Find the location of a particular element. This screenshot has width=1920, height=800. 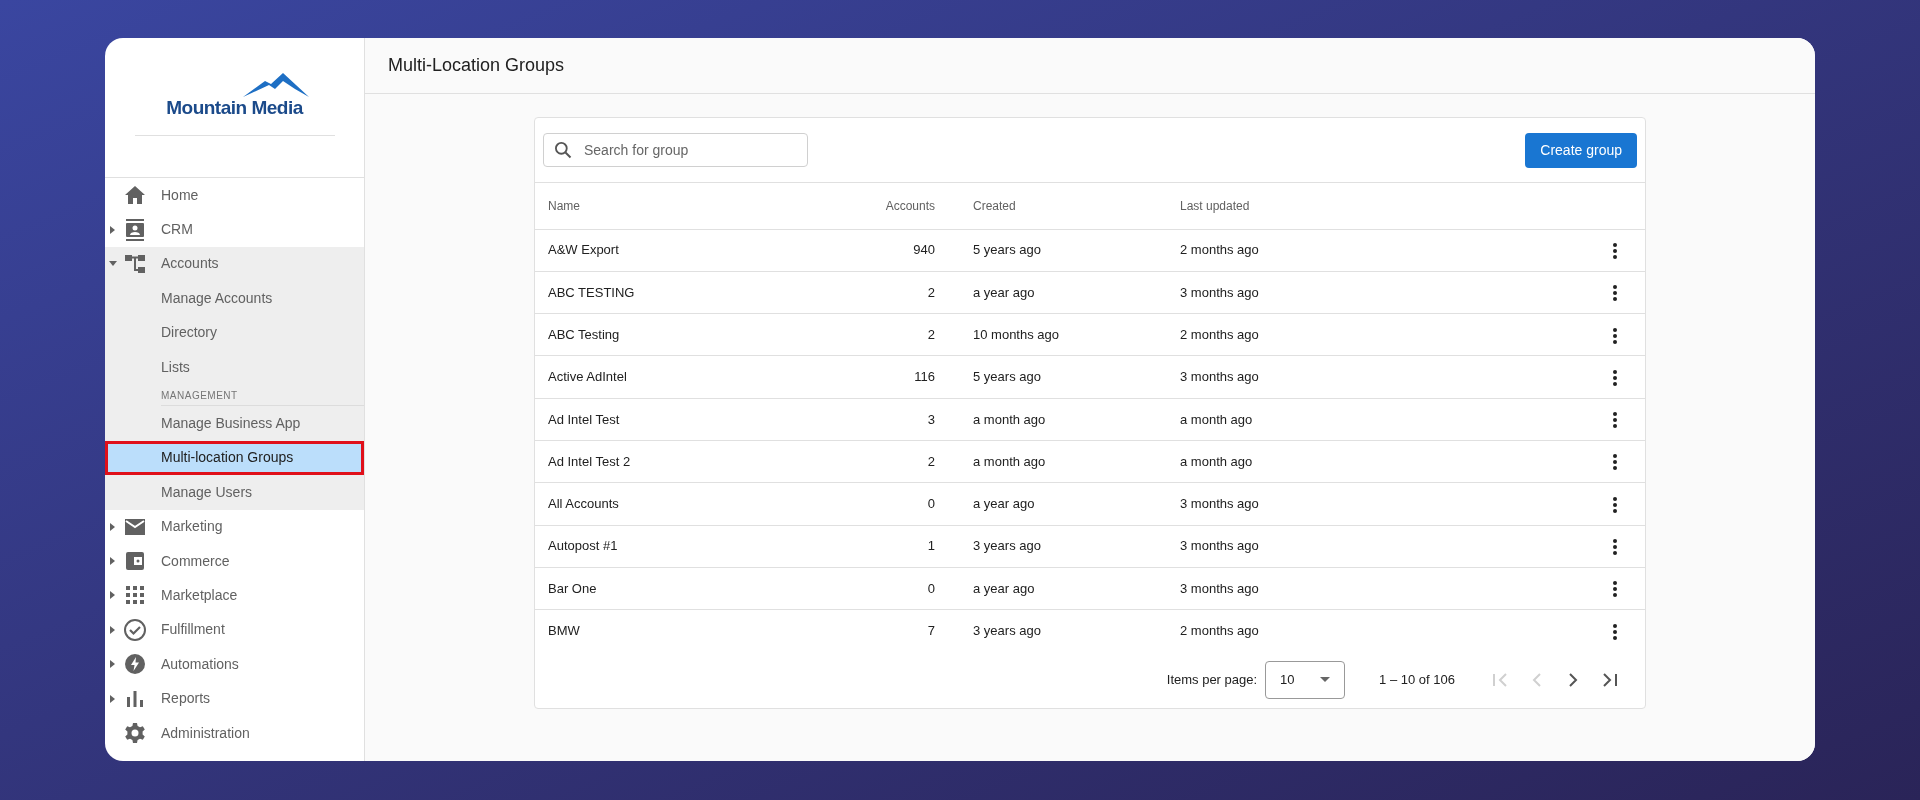

logo-text: Mountain Media is located at coordinates (234, 108).